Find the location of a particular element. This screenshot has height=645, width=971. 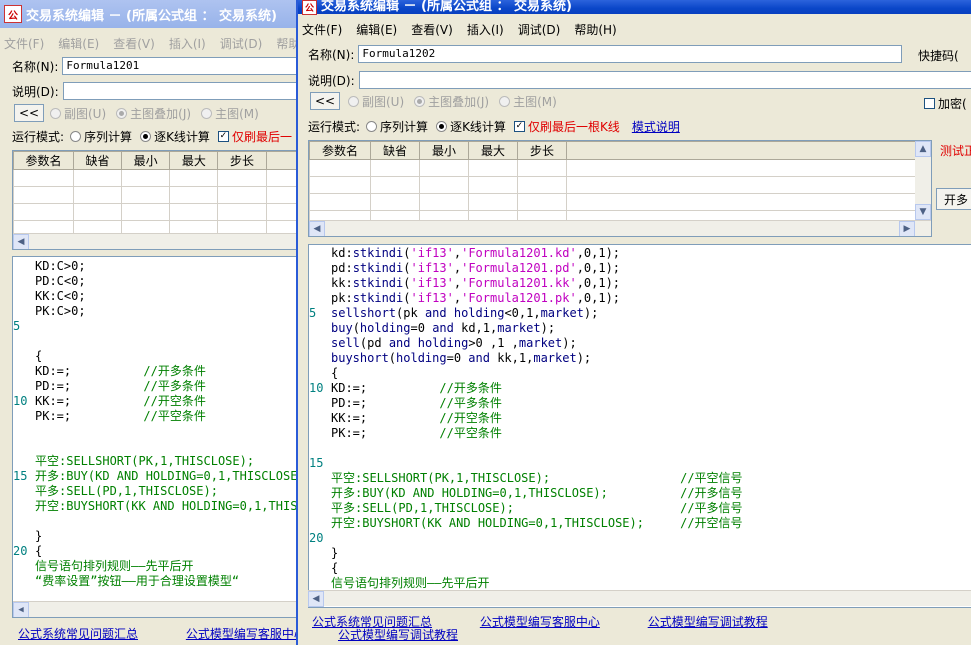

code-text: KK:=; //开空条件 is located at coordinates (416, 418).